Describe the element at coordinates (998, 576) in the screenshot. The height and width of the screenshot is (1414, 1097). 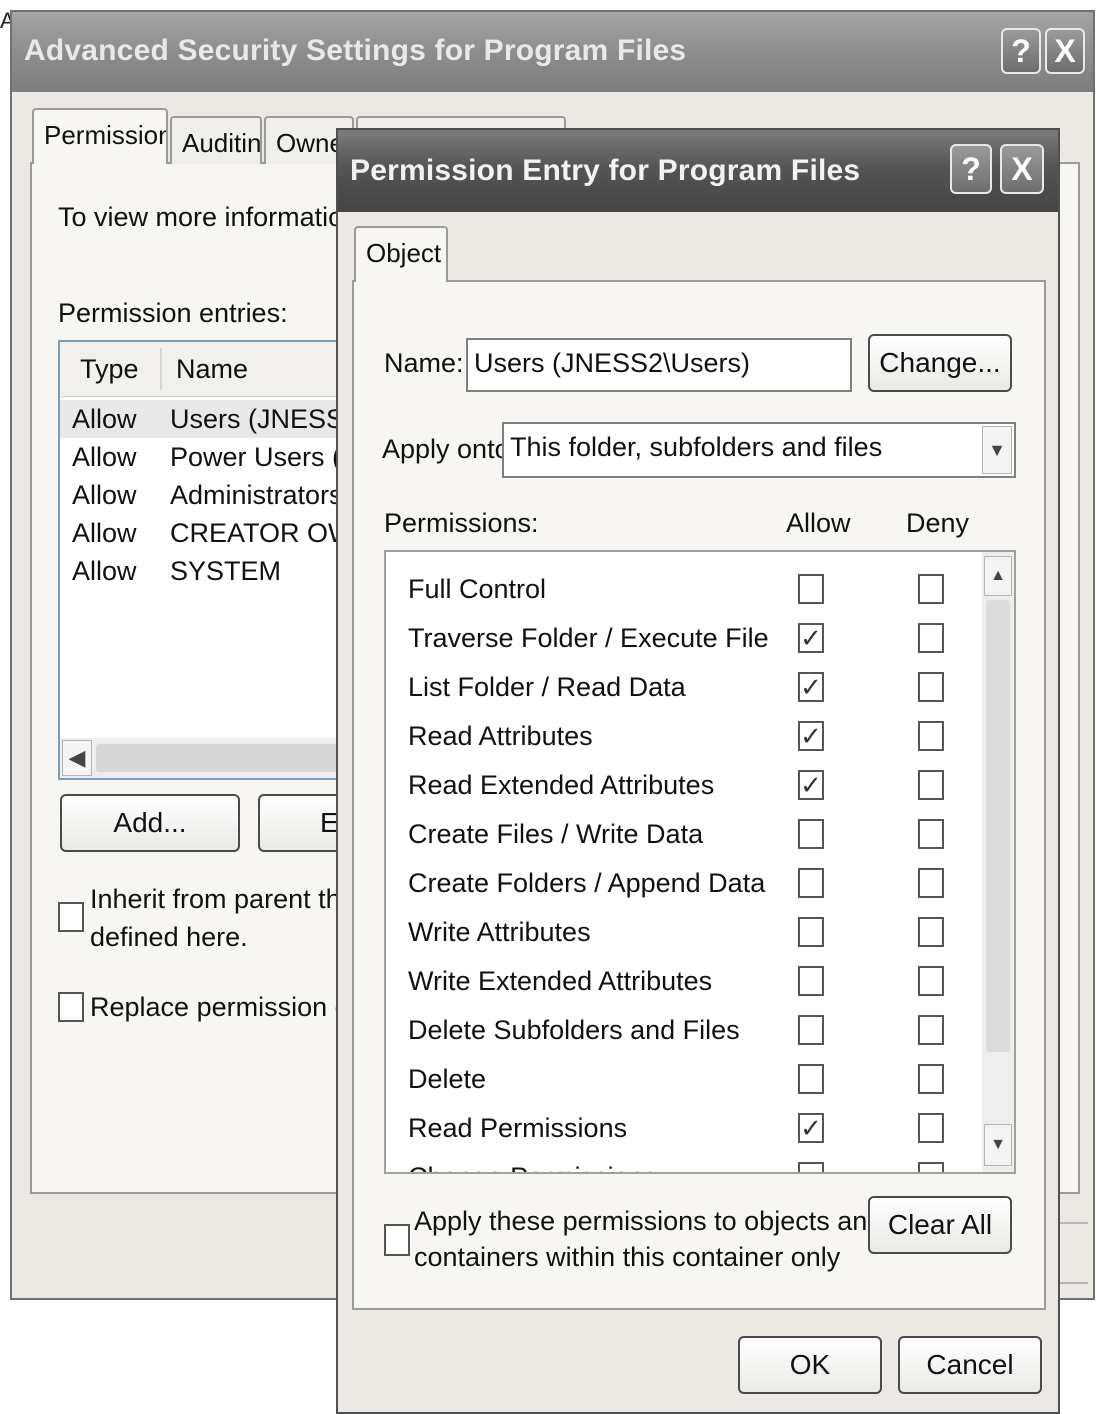
I see `scroll-up-icon: ▲` at that location.